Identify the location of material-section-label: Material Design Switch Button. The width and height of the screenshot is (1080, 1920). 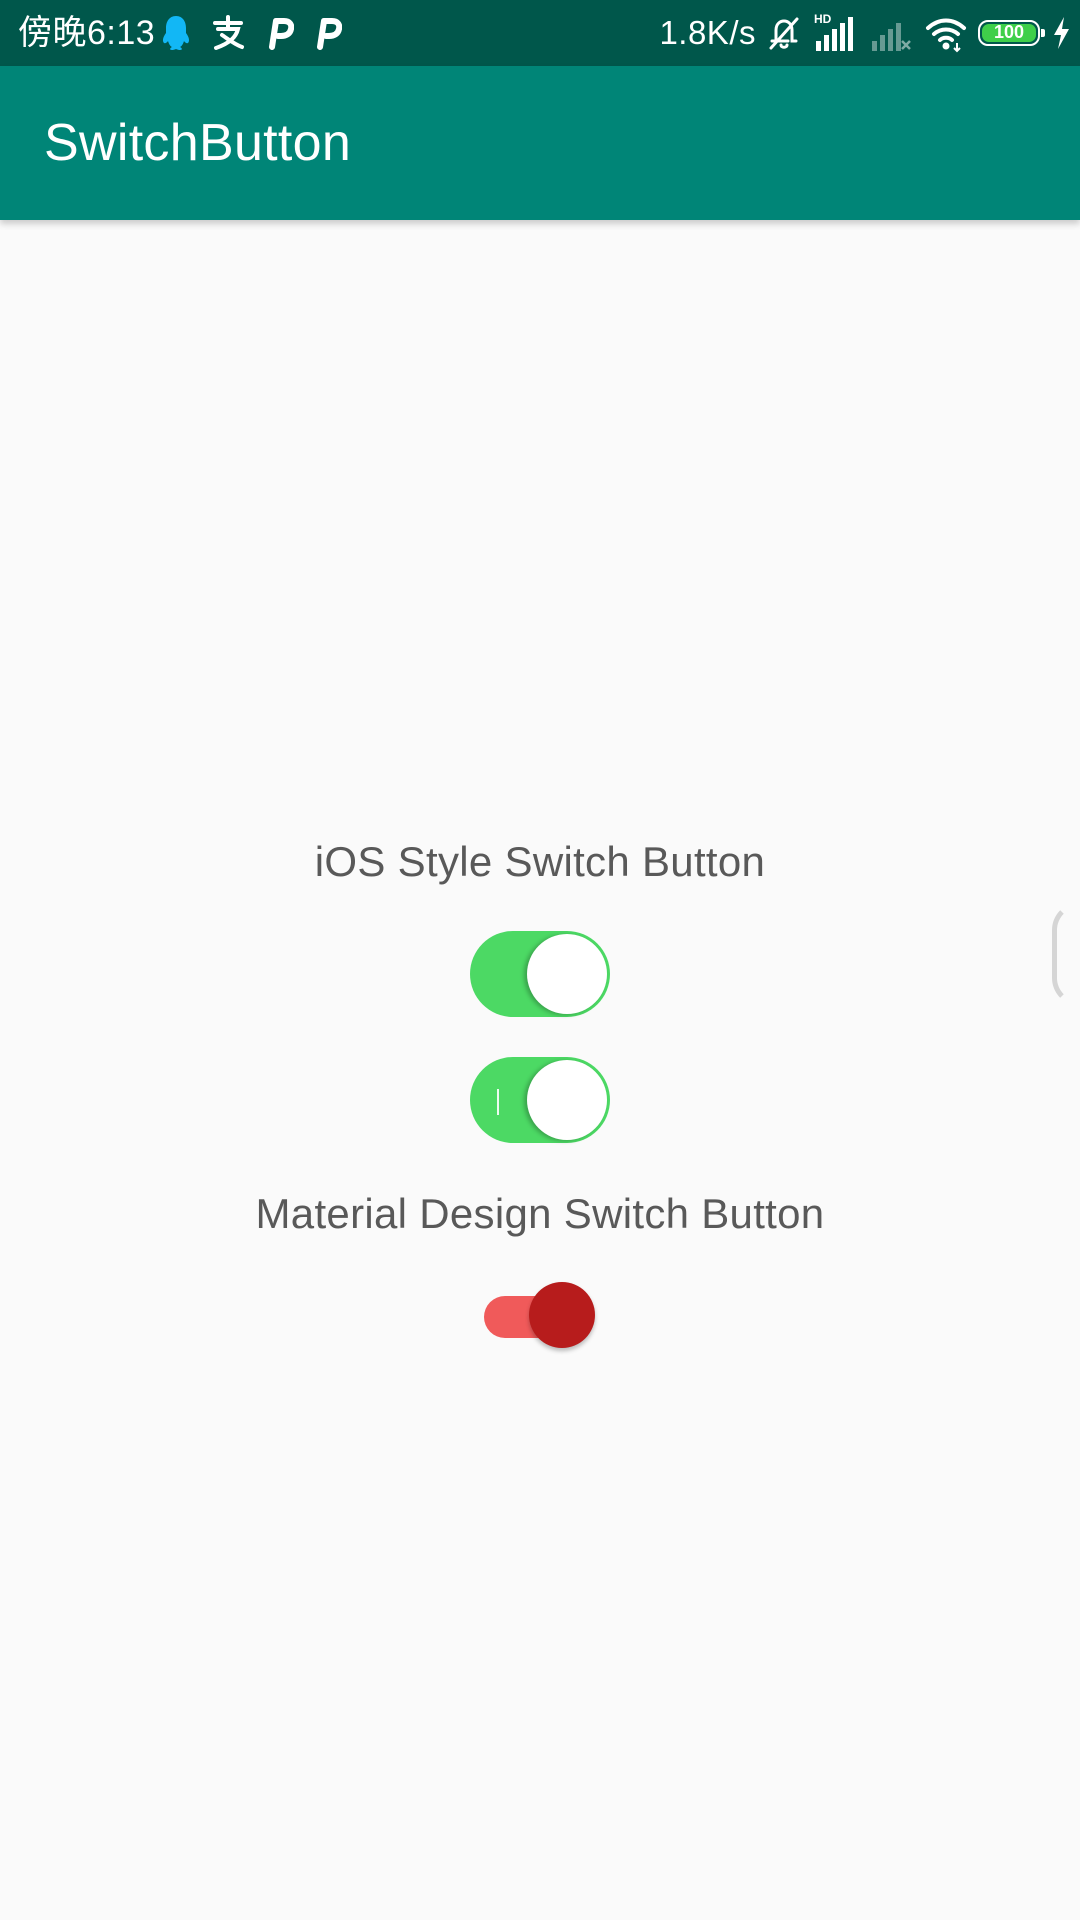
(540, 1213).